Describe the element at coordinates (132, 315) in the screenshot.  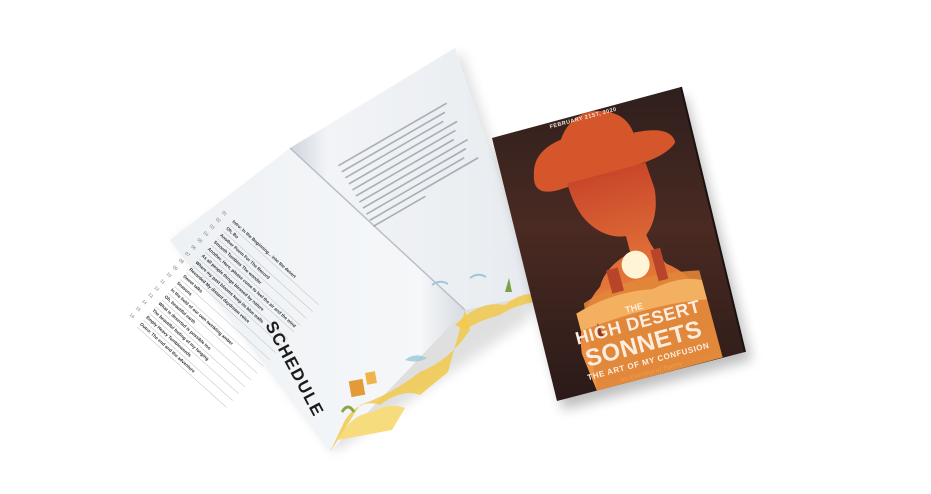
I see `schedule-item-number: 16` at that location.